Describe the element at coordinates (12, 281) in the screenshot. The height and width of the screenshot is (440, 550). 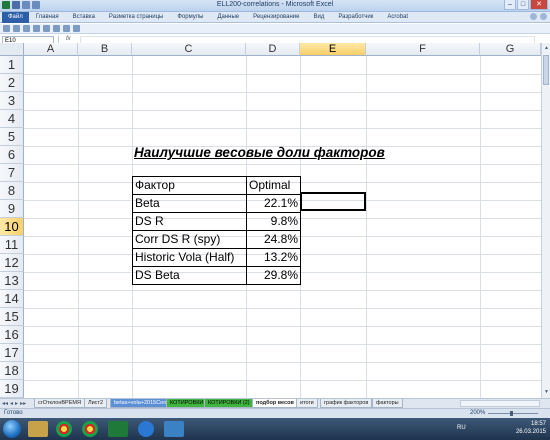
I see `row-header-13: 13` at that location.